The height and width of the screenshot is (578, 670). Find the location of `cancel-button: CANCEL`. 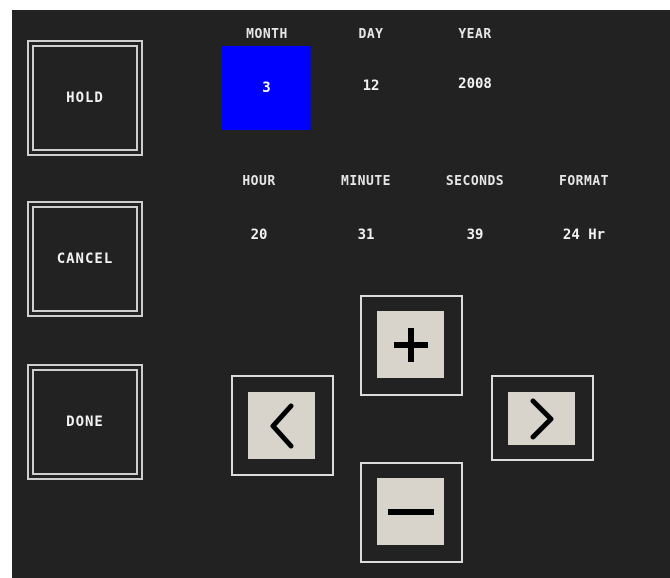

cancel-button: CANCEL is located at coordinates (85, 259).